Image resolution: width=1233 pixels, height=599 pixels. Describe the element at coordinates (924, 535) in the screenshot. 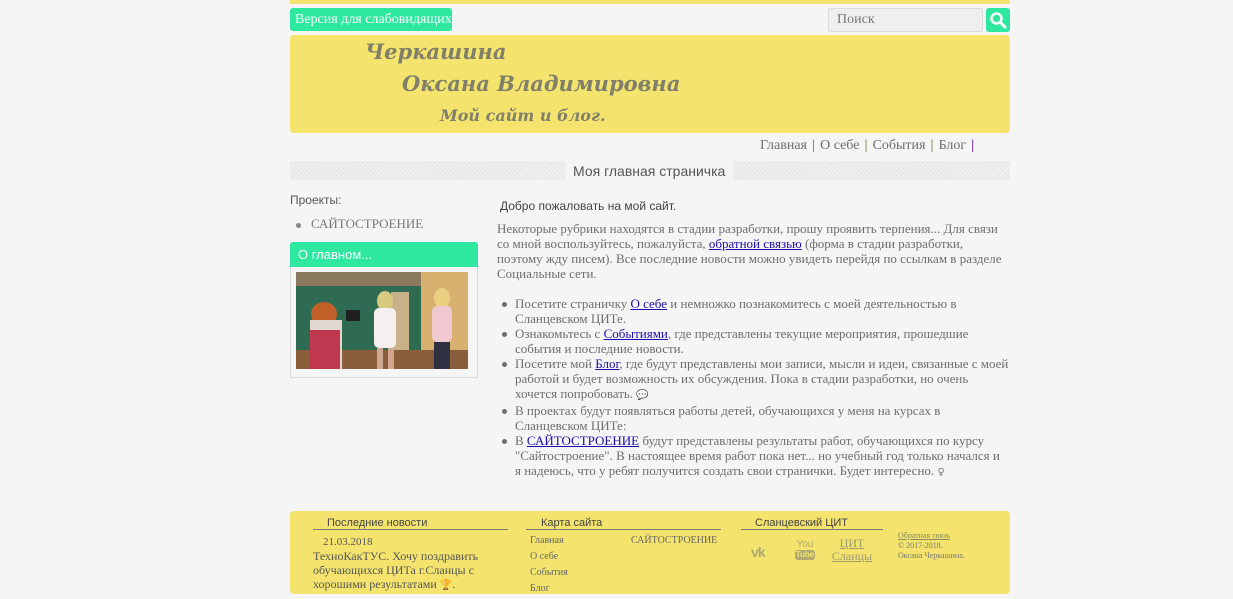

I see `footer-feedback-link: Обратная связь` at that location.